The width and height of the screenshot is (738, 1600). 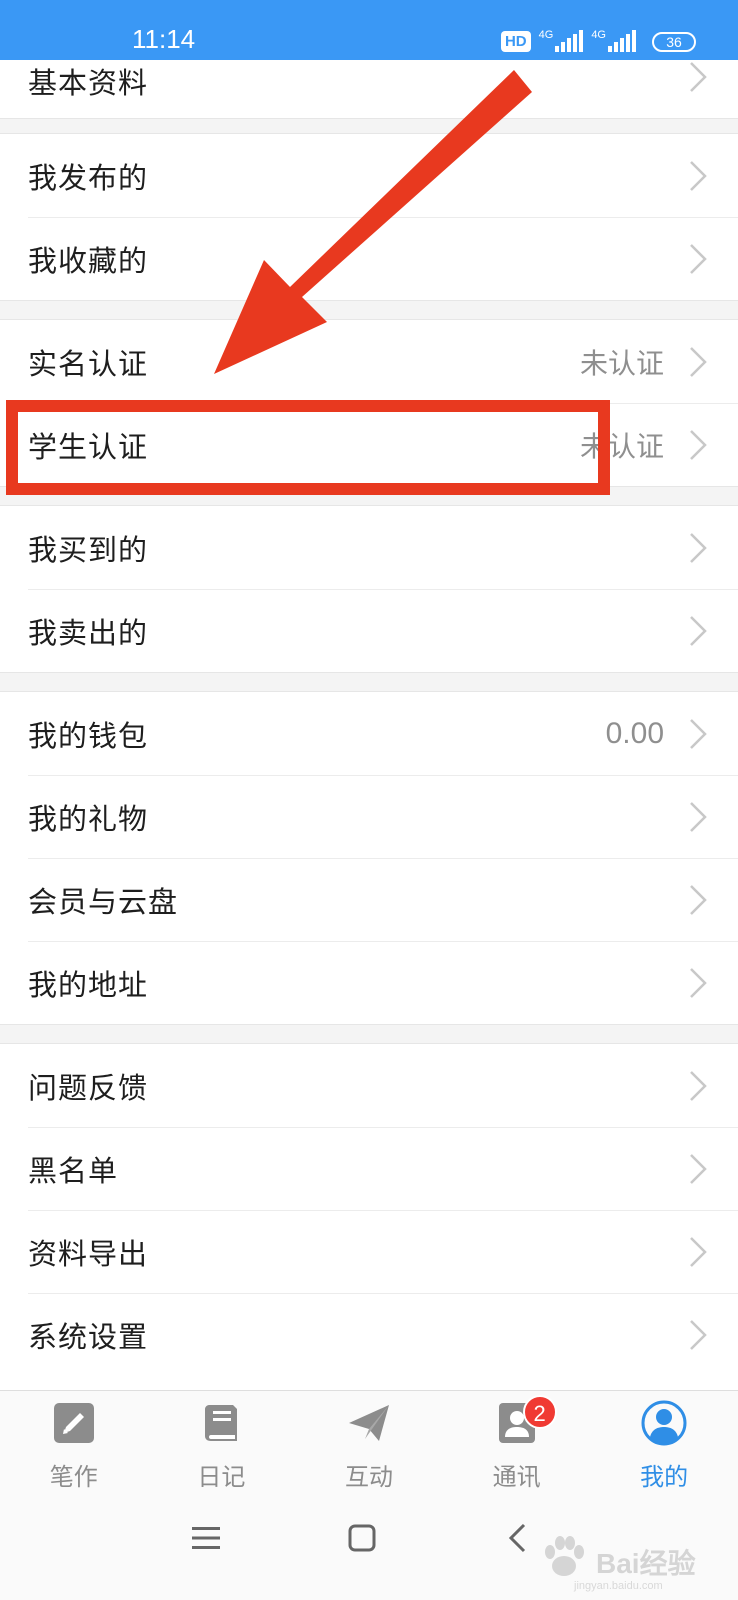 What do you see at coordinates (73, 1477) in the screenshot?
I see `tab-label: 笔作` at bounding box center [73, 1477].